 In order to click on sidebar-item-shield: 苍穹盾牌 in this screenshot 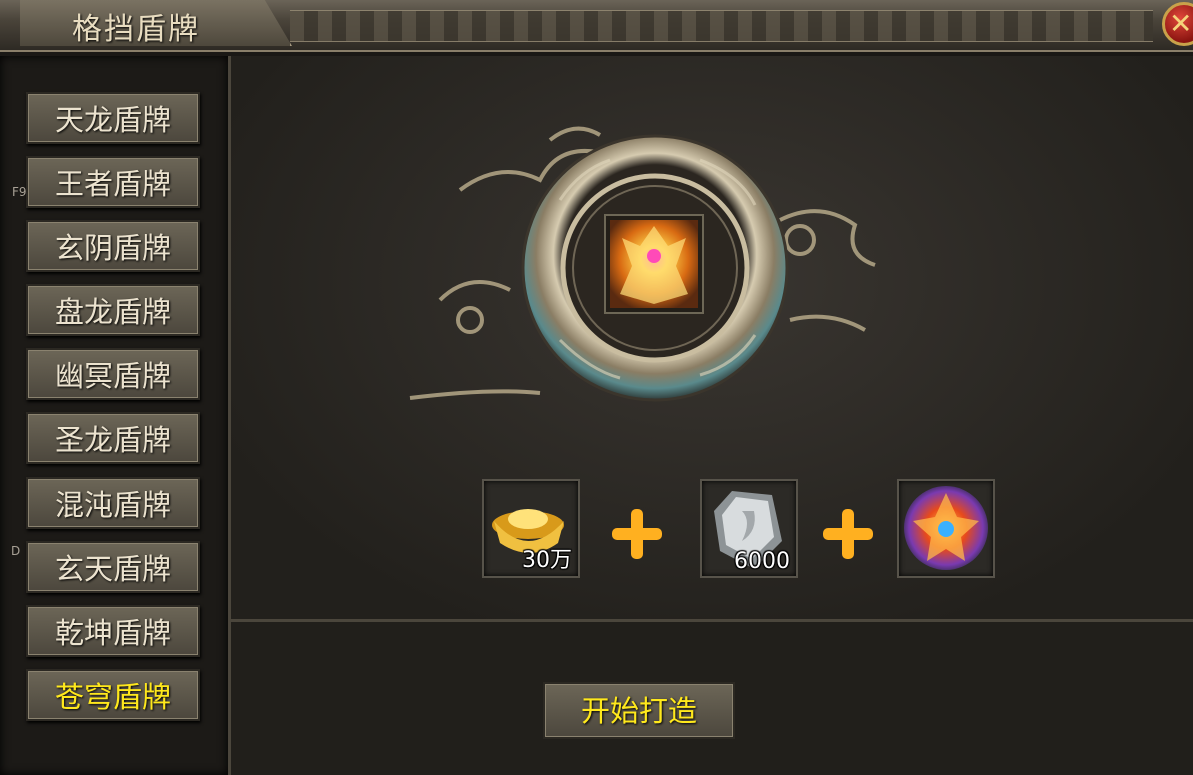, I will do `click(113, 695)`.